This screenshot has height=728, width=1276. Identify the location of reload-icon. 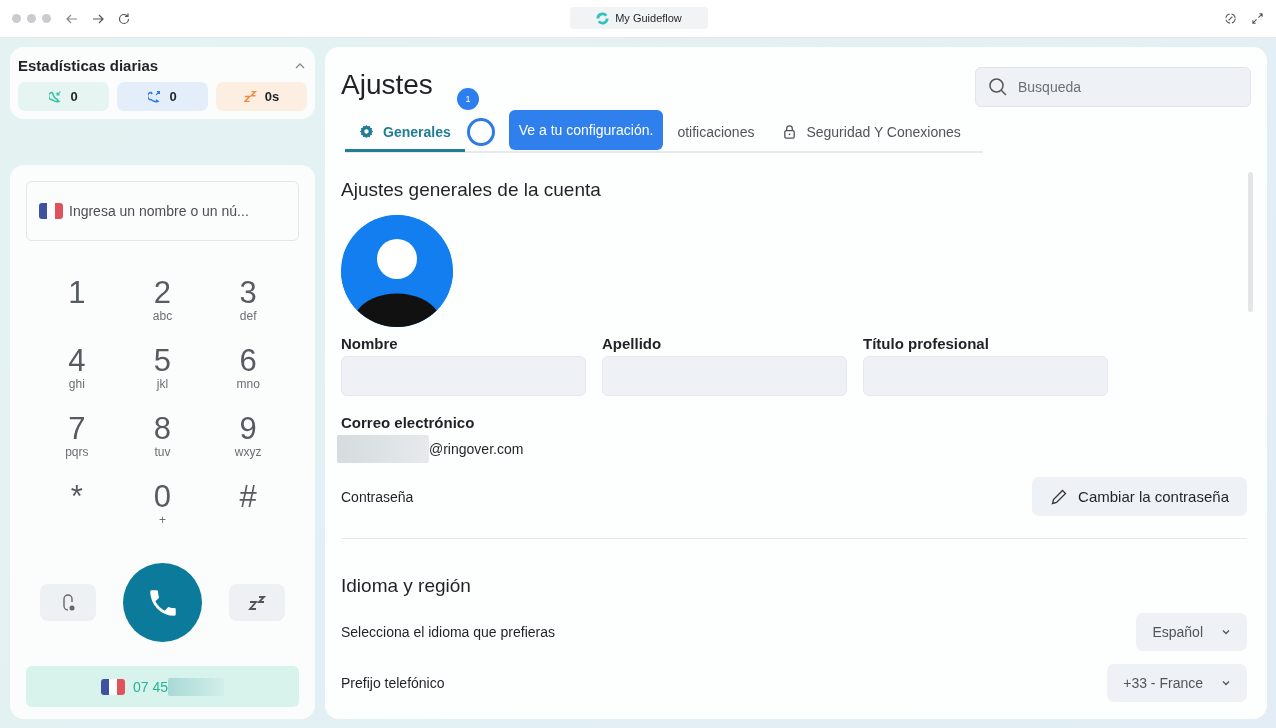
(124, 18).